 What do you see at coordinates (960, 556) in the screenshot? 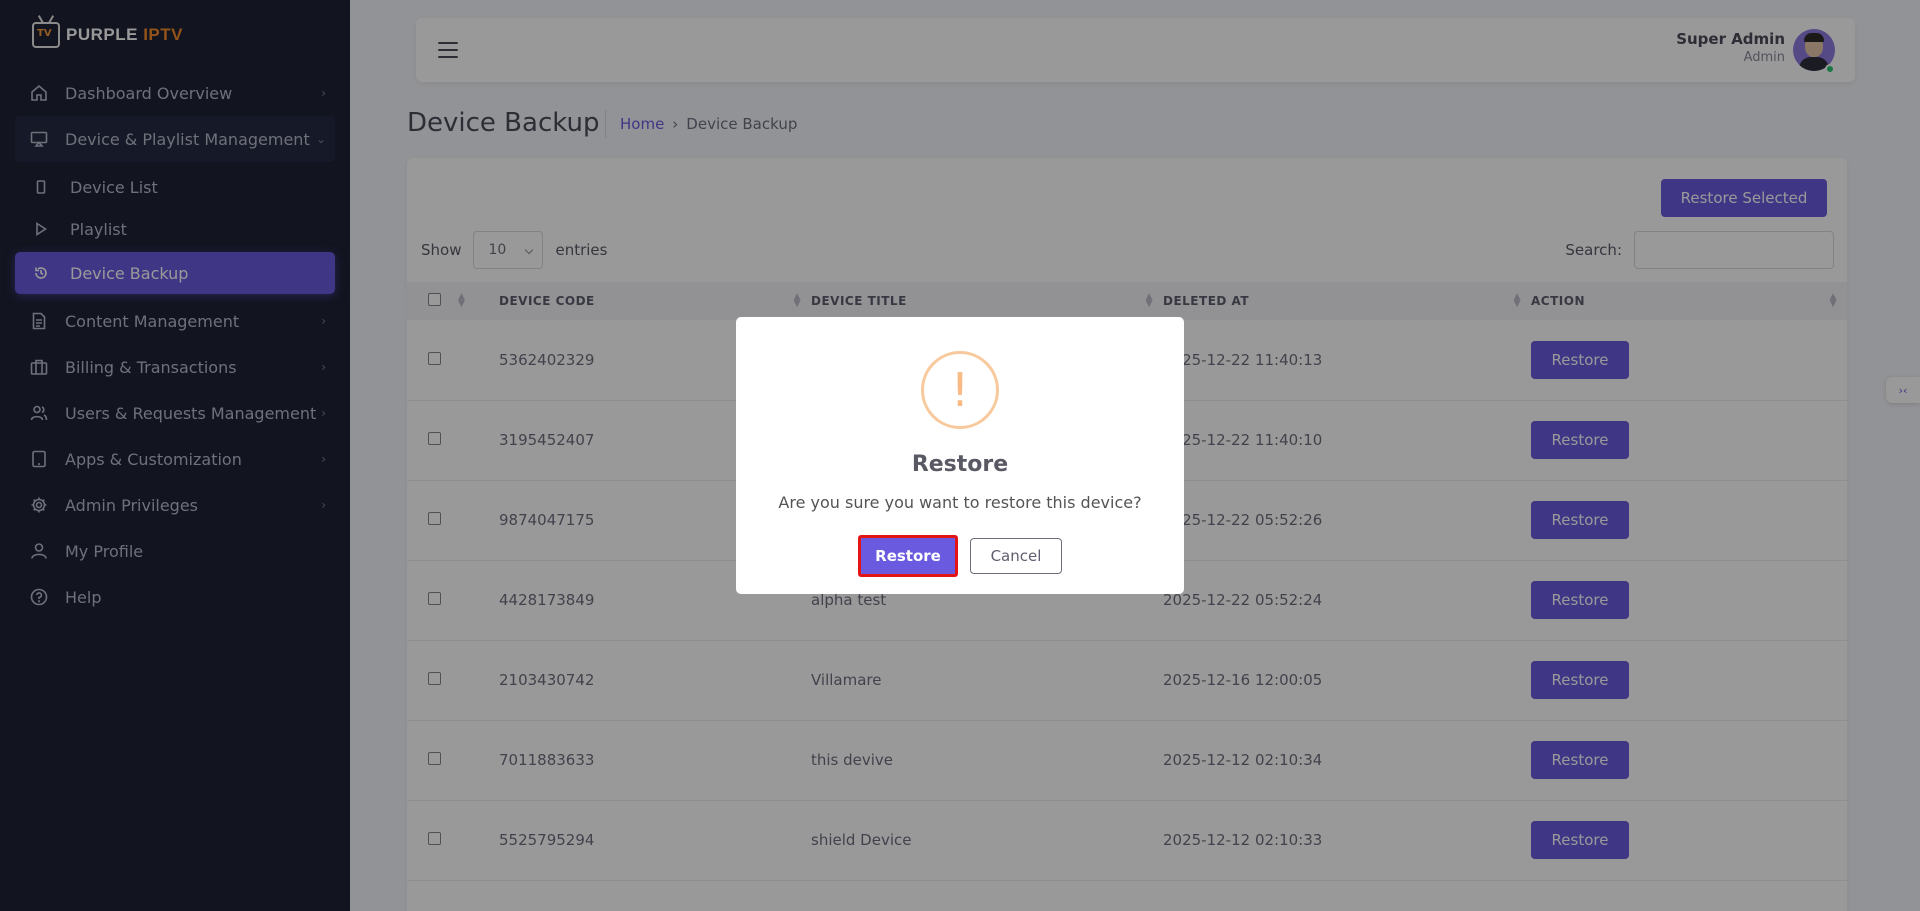
I see `dialog-actions: Restore Cancel` at bounding box center [960, 556].